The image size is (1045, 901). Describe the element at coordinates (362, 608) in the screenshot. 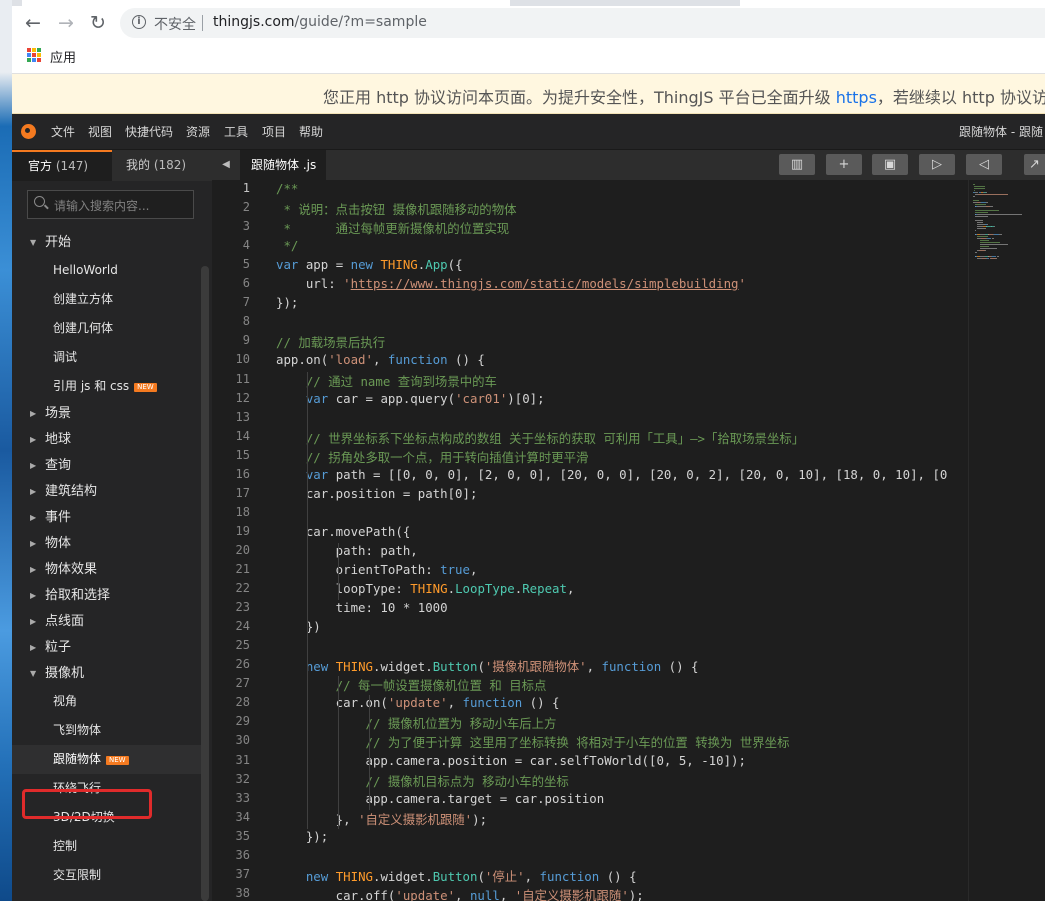

I see `code-token: time: 10 * 1000` at that location.